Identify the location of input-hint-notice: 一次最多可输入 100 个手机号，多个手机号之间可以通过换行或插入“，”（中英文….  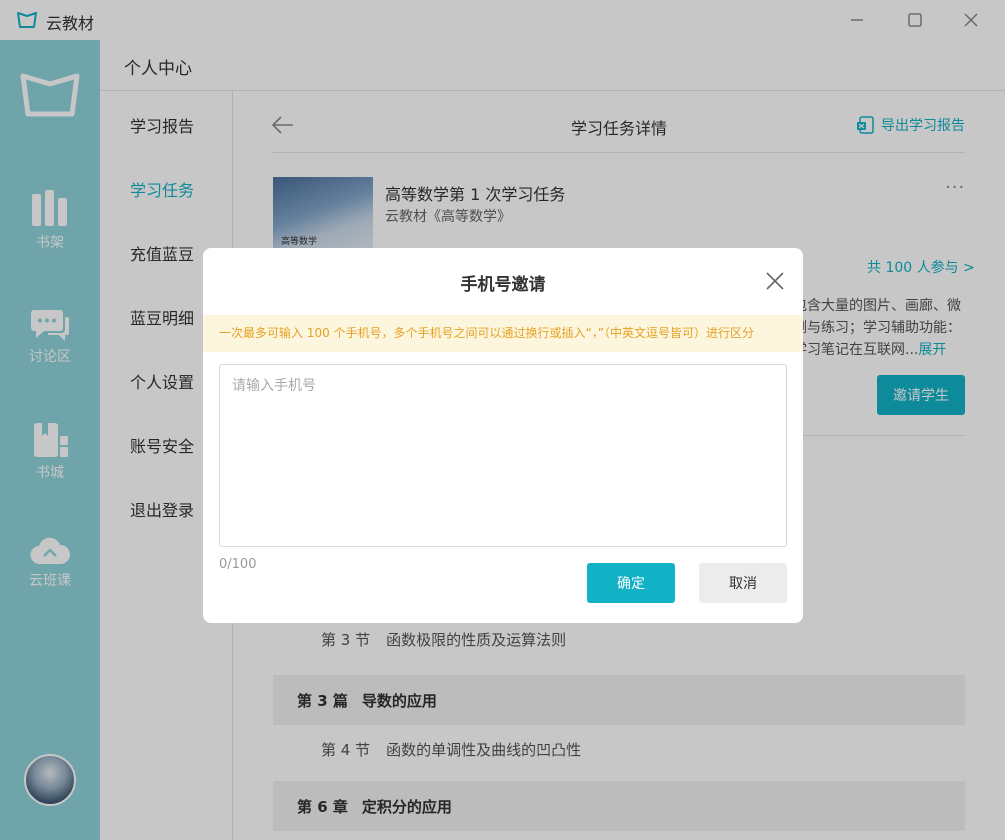
(503, 333).